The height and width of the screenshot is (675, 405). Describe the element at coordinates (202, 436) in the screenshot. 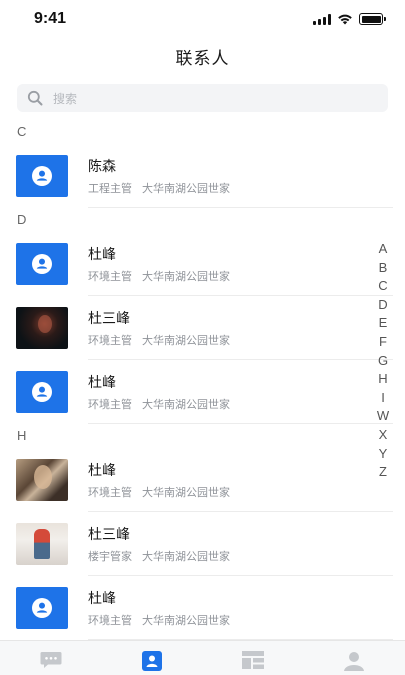

I see `section-header-h: H` at that location.